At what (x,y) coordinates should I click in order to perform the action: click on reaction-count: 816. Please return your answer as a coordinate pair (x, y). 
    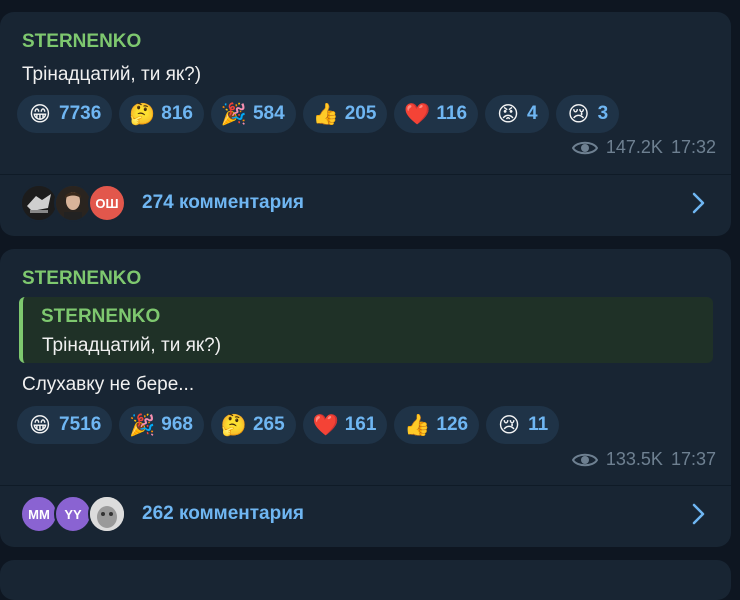
    Looking at the image, I should click on (177, 113).